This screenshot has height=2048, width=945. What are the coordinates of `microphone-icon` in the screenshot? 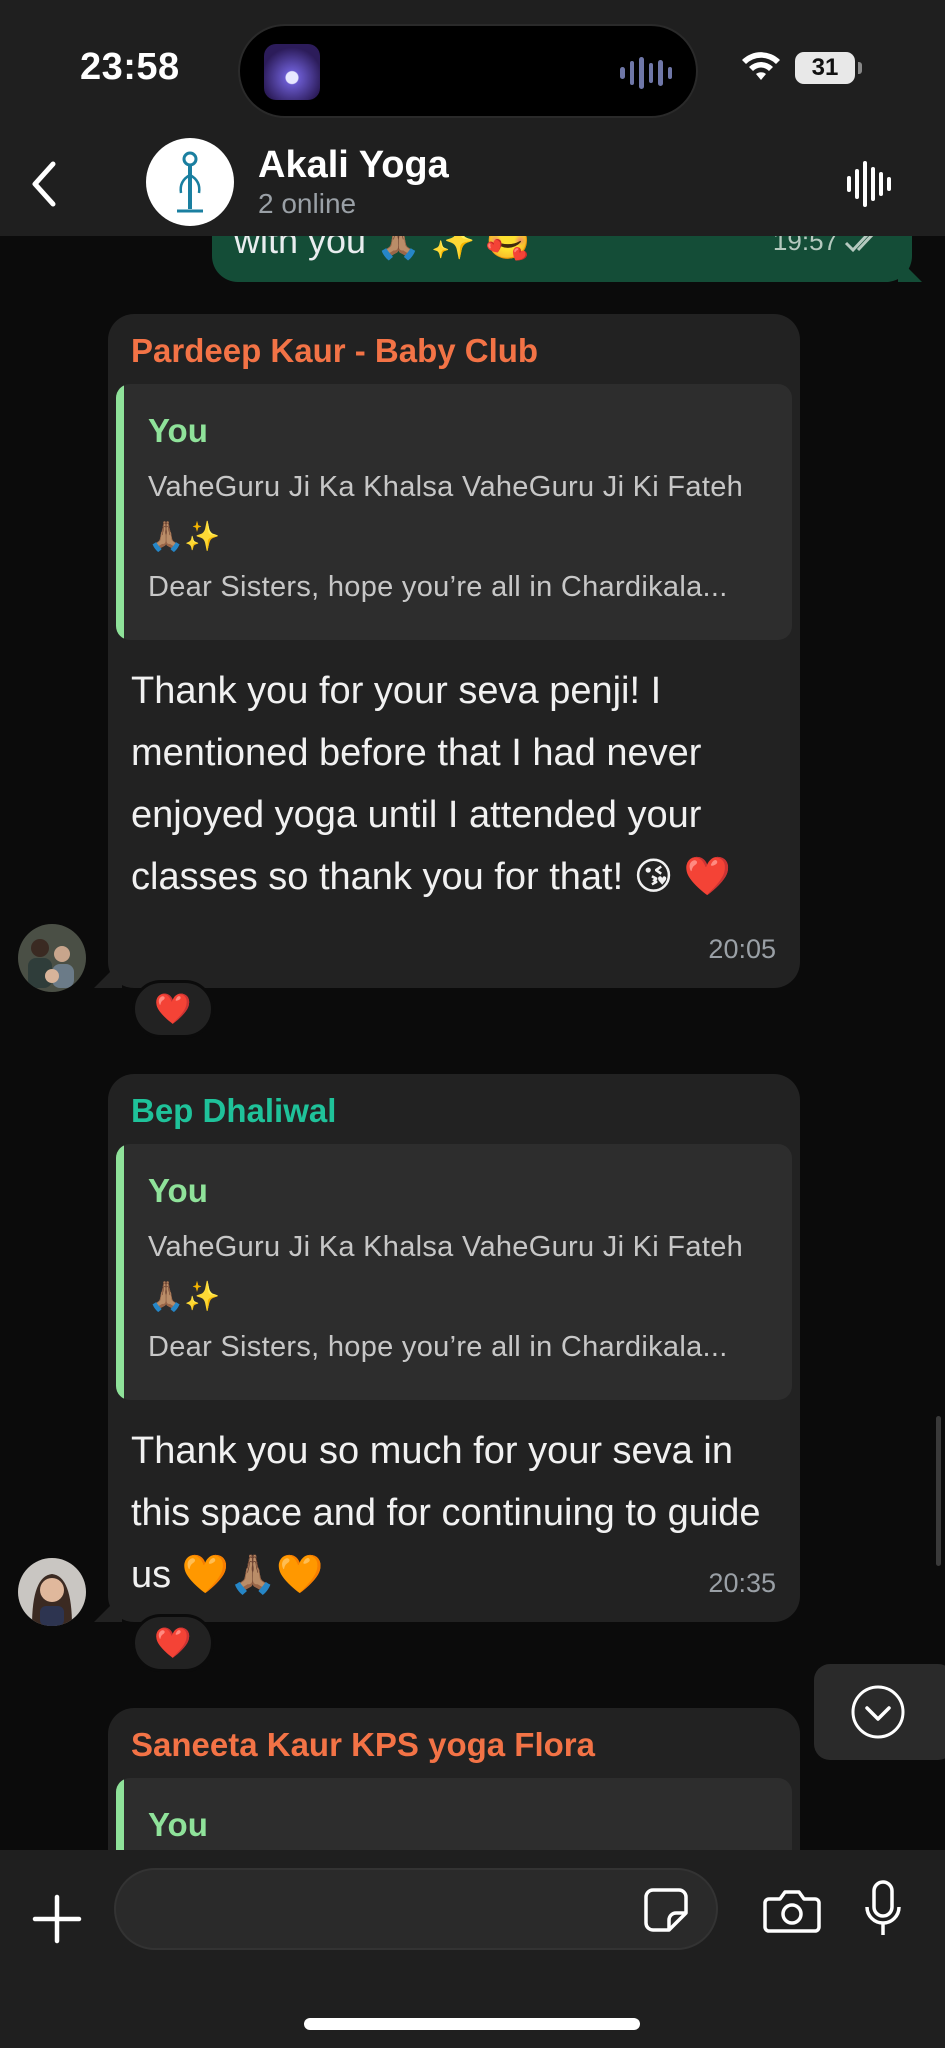 It's located at (883, 1907).